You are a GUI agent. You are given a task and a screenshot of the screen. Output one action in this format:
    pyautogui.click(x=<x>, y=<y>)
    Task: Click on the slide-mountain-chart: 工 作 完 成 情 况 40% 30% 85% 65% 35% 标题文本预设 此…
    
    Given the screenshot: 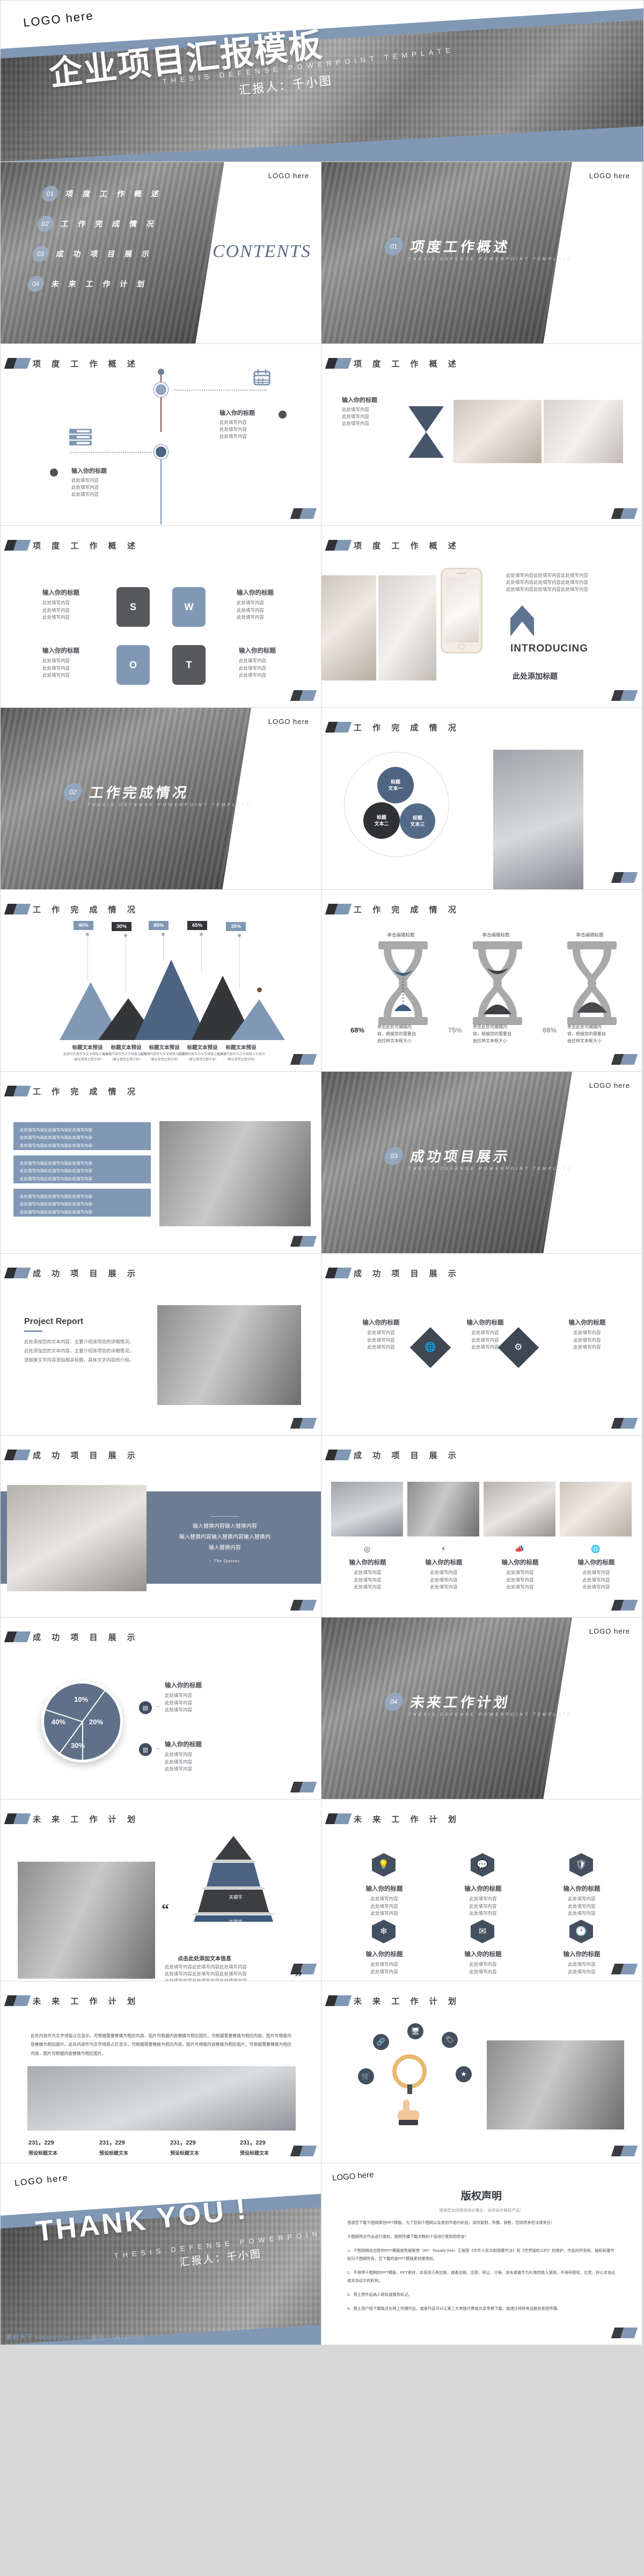 What is the action you would take?
    pyautogui.click(x=161, y=980)
    